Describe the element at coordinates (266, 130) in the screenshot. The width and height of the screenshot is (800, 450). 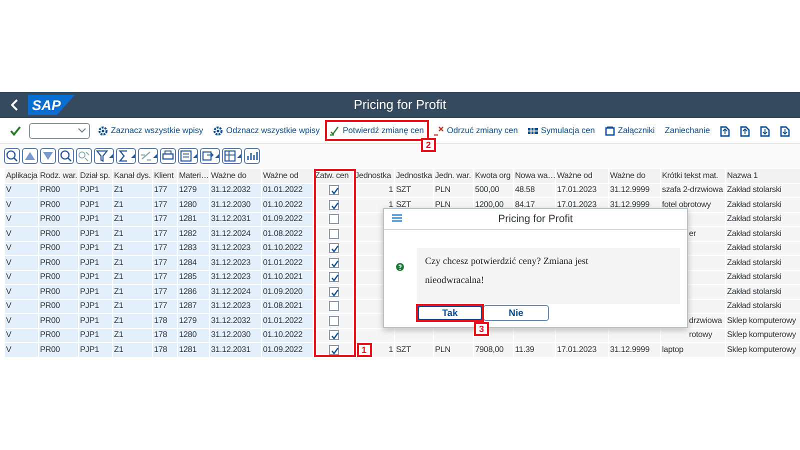
I see `toolbar-button: Odznacz wszystkie wpisy` at that location.